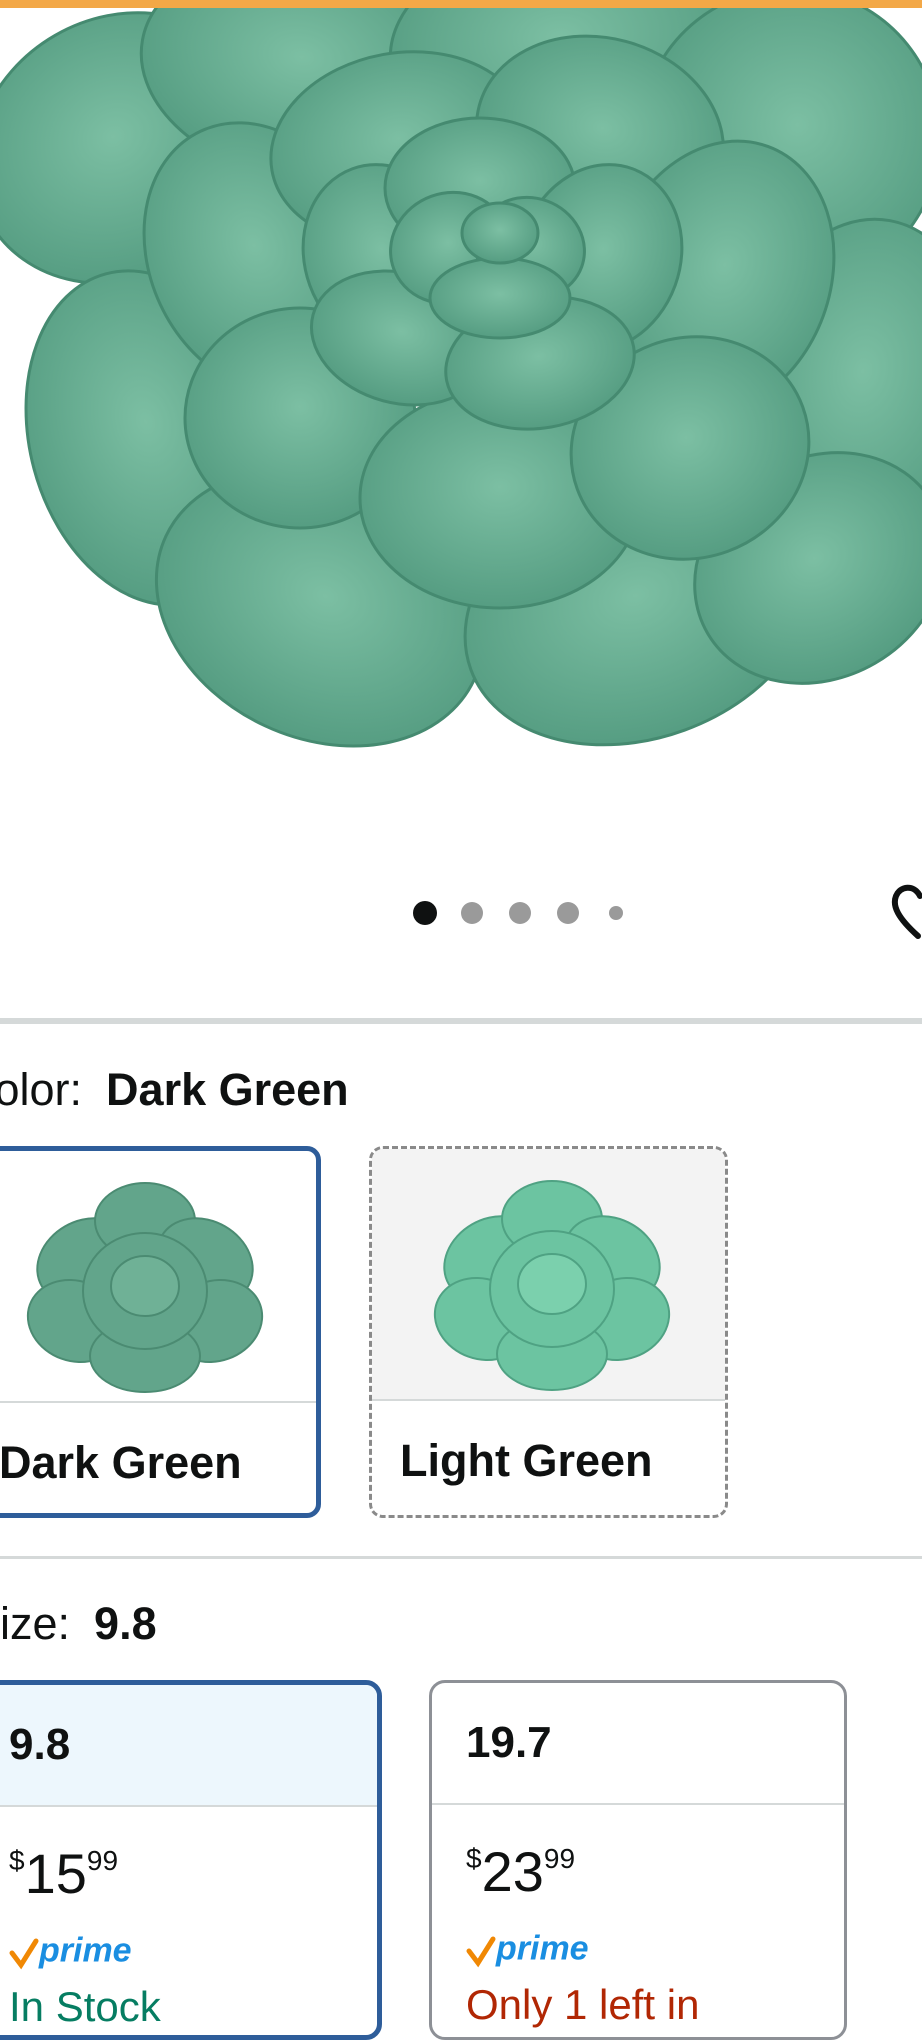 The image size is (922, 2040). Describe the element at coordinates (41, 1089) in the screenshot. I see `color-label: Color:` at that location.